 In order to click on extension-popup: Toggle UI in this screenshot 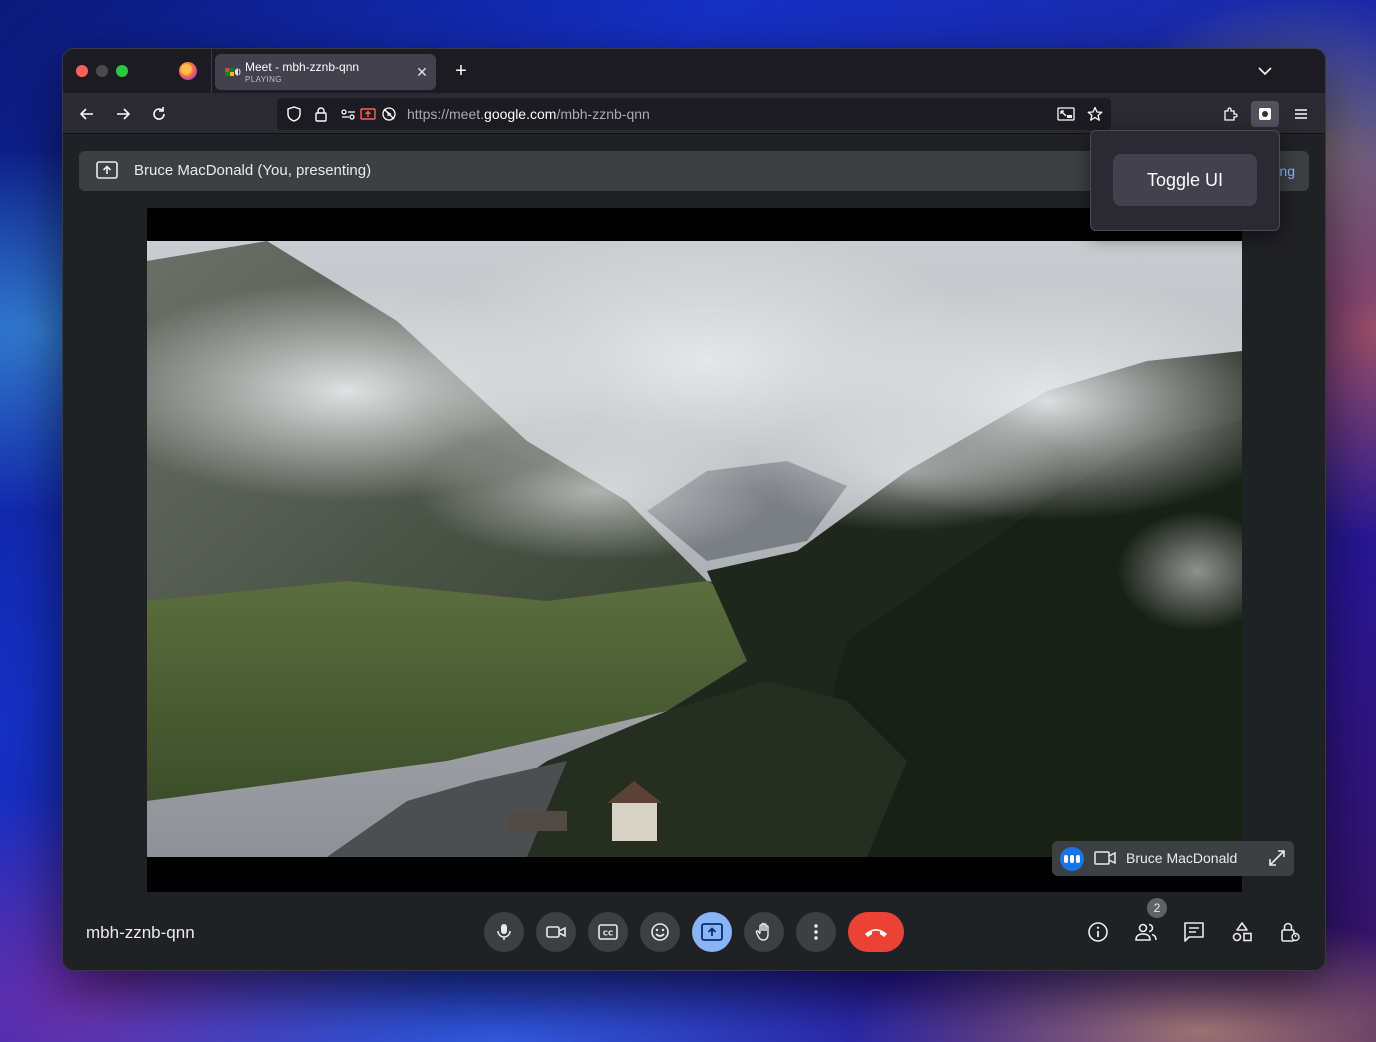, I will do `click(1185, 180)`.